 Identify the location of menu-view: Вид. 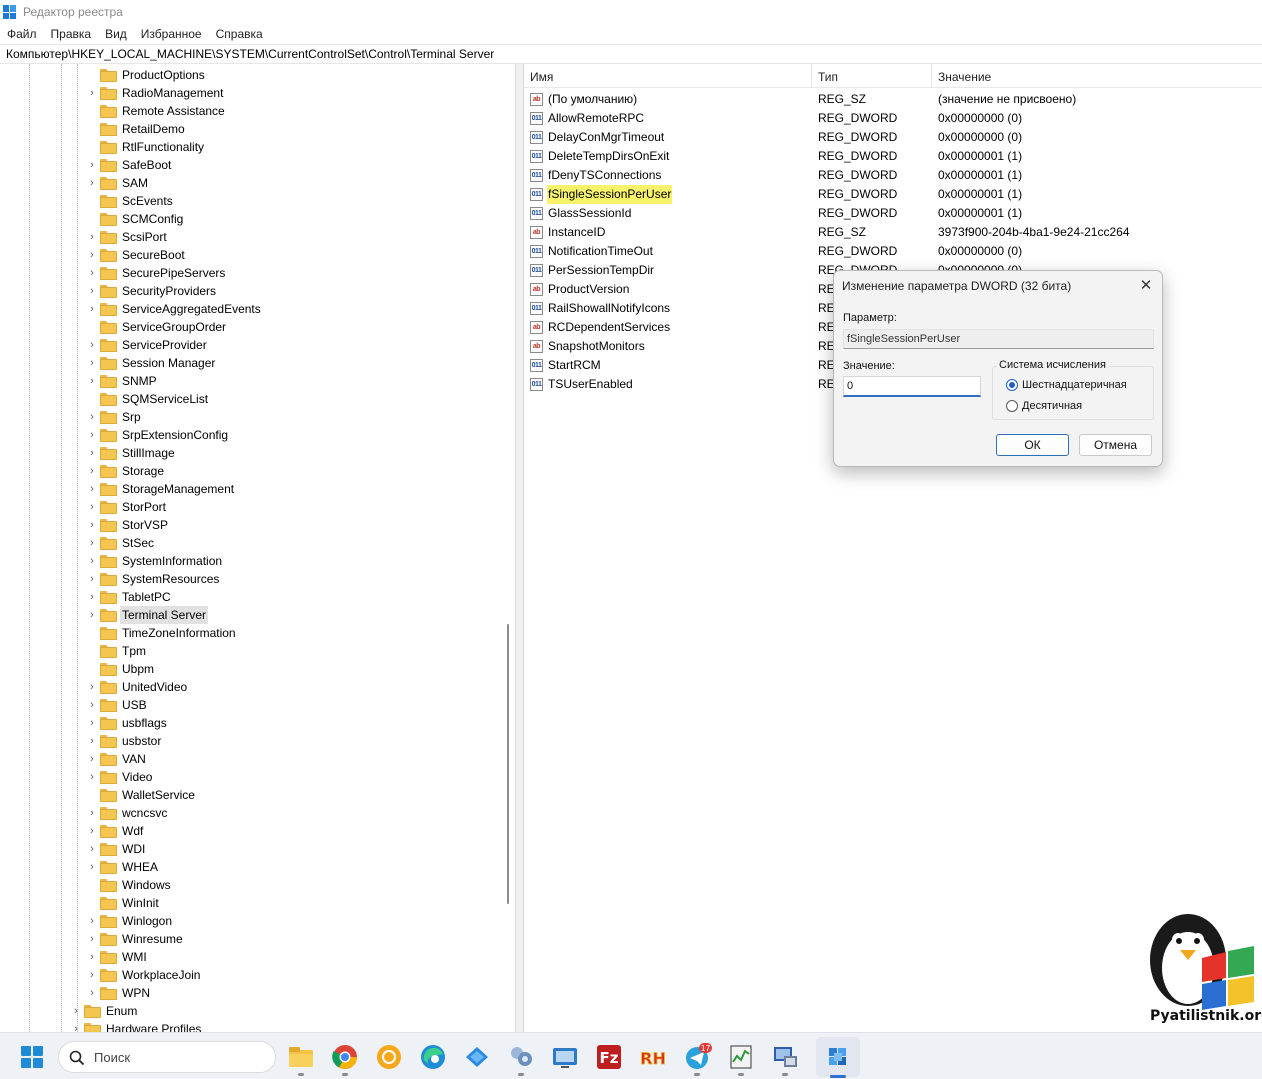
(116, 34).